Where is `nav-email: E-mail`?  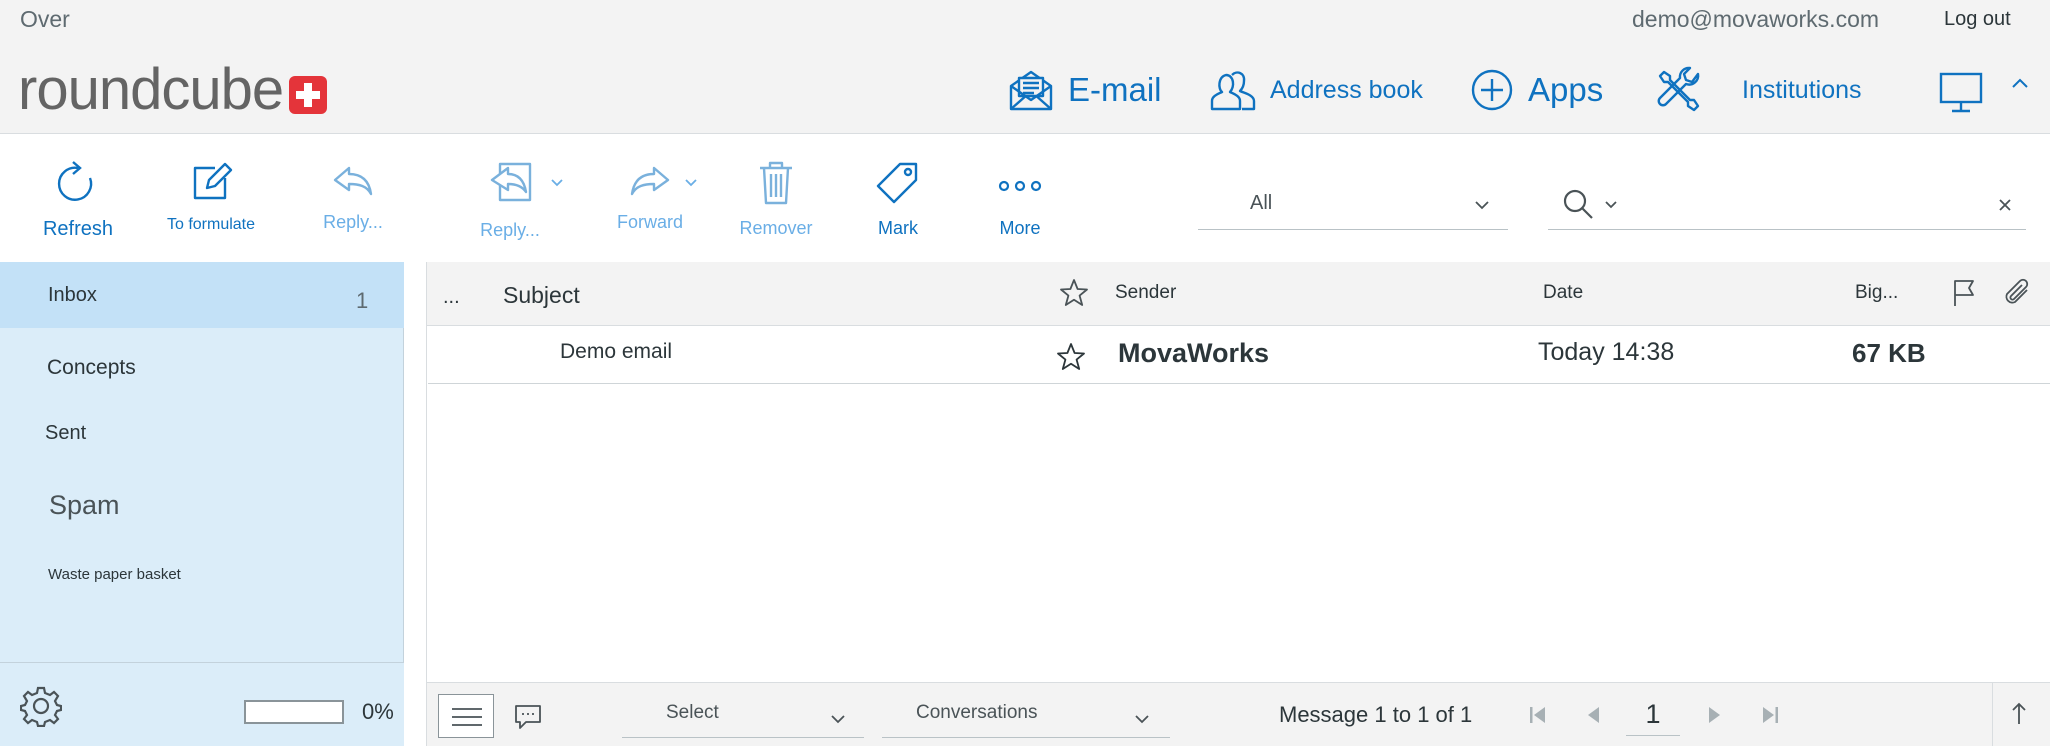 nav-email: E-mail is located at coordinates (1085, 90).